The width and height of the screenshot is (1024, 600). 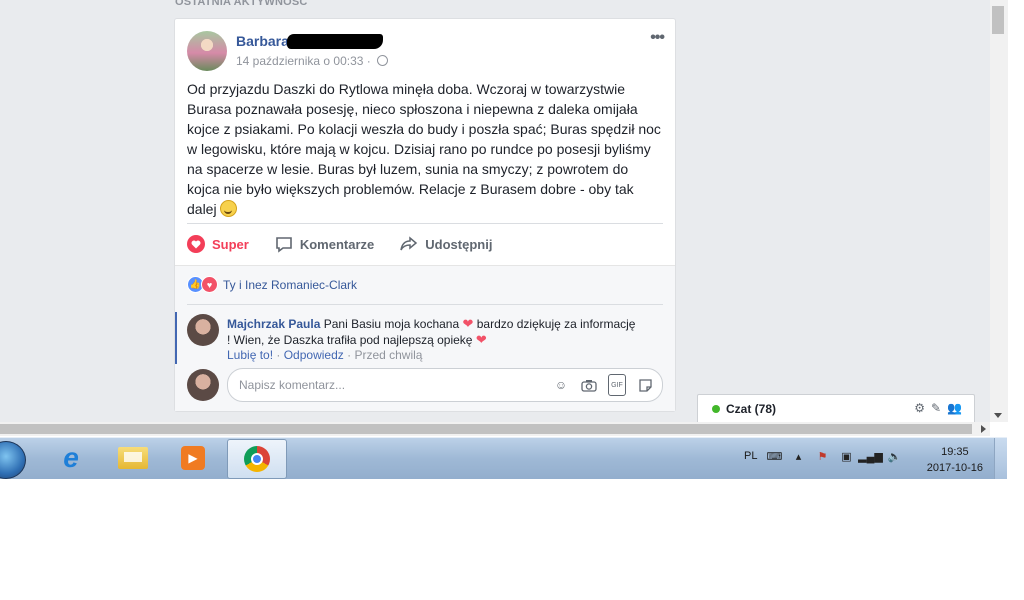 I want to click on comment-author: Majchrzak Paula, so click(x=273, y=324).